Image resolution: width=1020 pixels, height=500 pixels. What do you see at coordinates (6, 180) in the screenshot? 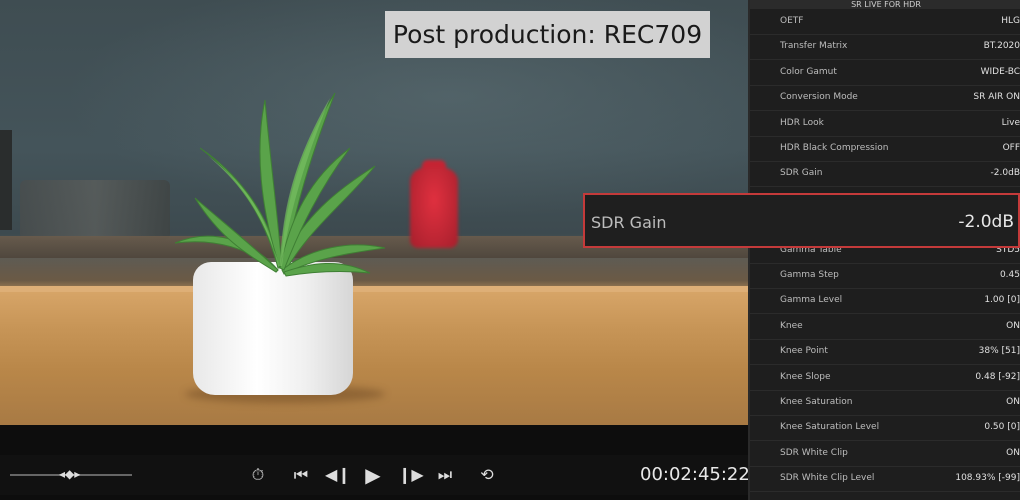
I see `background-object` at bounding box center [6, 180].